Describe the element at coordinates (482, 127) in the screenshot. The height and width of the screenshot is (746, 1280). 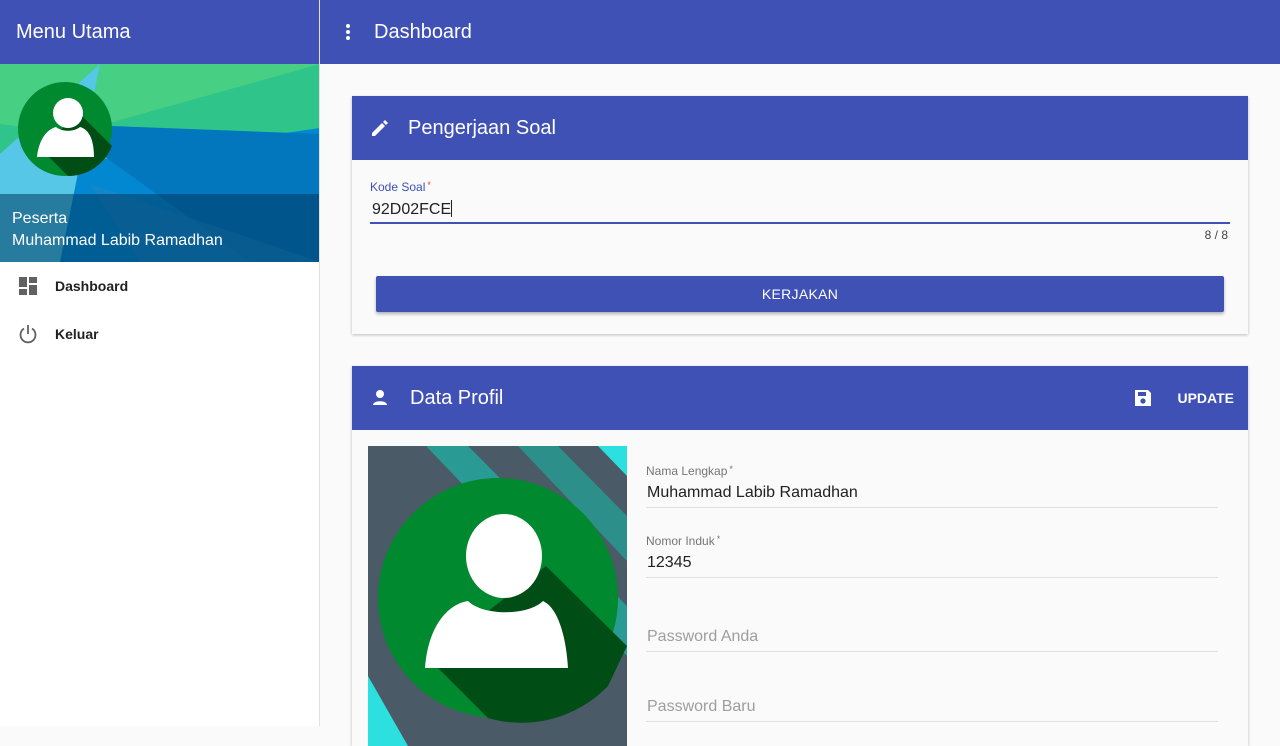
I see `card-title: Pengerjaan Soal` at that location.